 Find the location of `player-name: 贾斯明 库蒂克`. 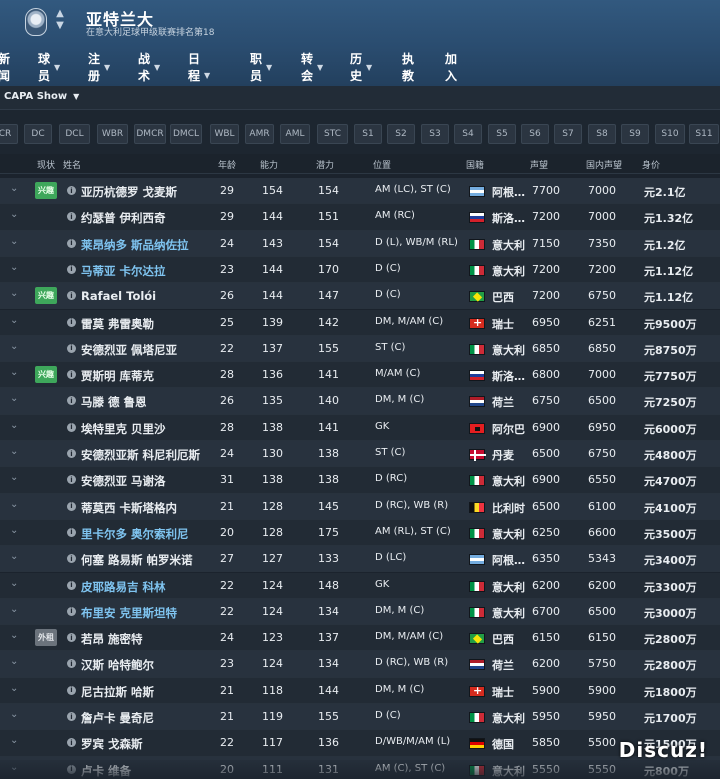

player-name: 贾斯明 库蒂克 is located at coordinates (117, 376).